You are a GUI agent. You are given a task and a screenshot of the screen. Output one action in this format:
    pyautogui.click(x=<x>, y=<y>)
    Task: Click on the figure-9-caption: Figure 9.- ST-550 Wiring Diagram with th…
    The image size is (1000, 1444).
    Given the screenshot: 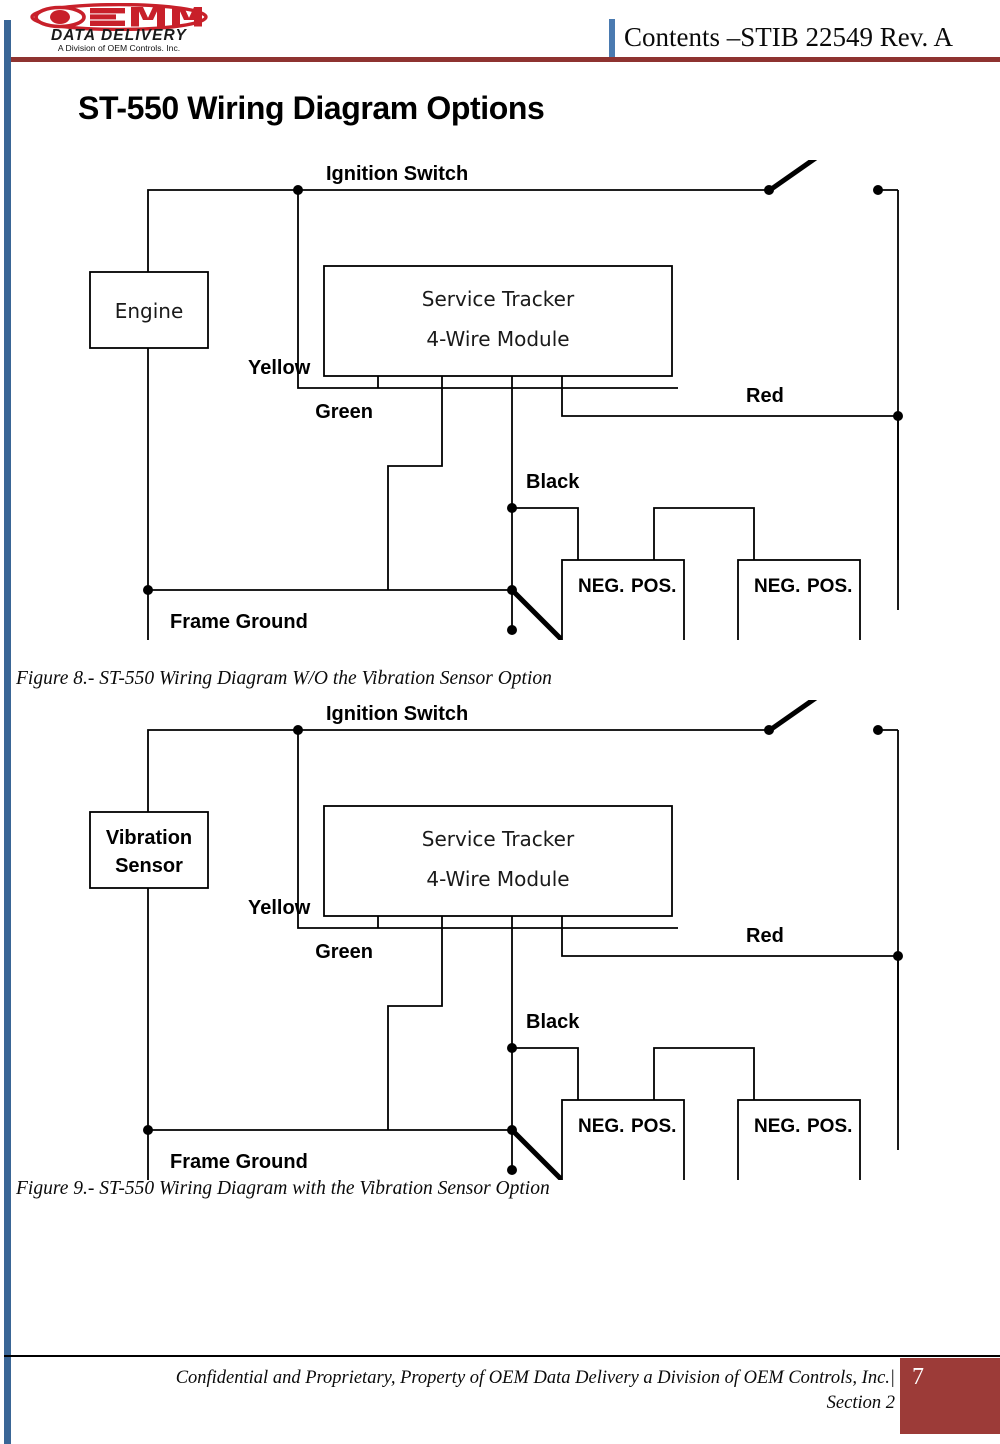 What is the action you would take?
    pyautogui.click(x=283, y=1188)
    